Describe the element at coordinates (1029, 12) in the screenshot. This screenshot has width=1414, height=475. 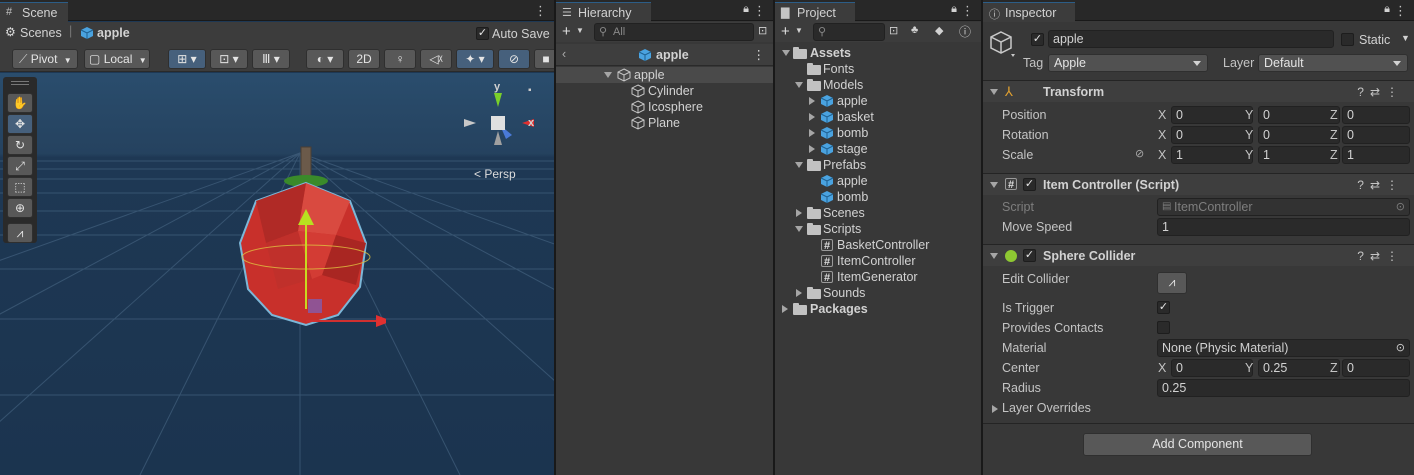
I see `tab-inspector: ⓘ Inspector` at that location.